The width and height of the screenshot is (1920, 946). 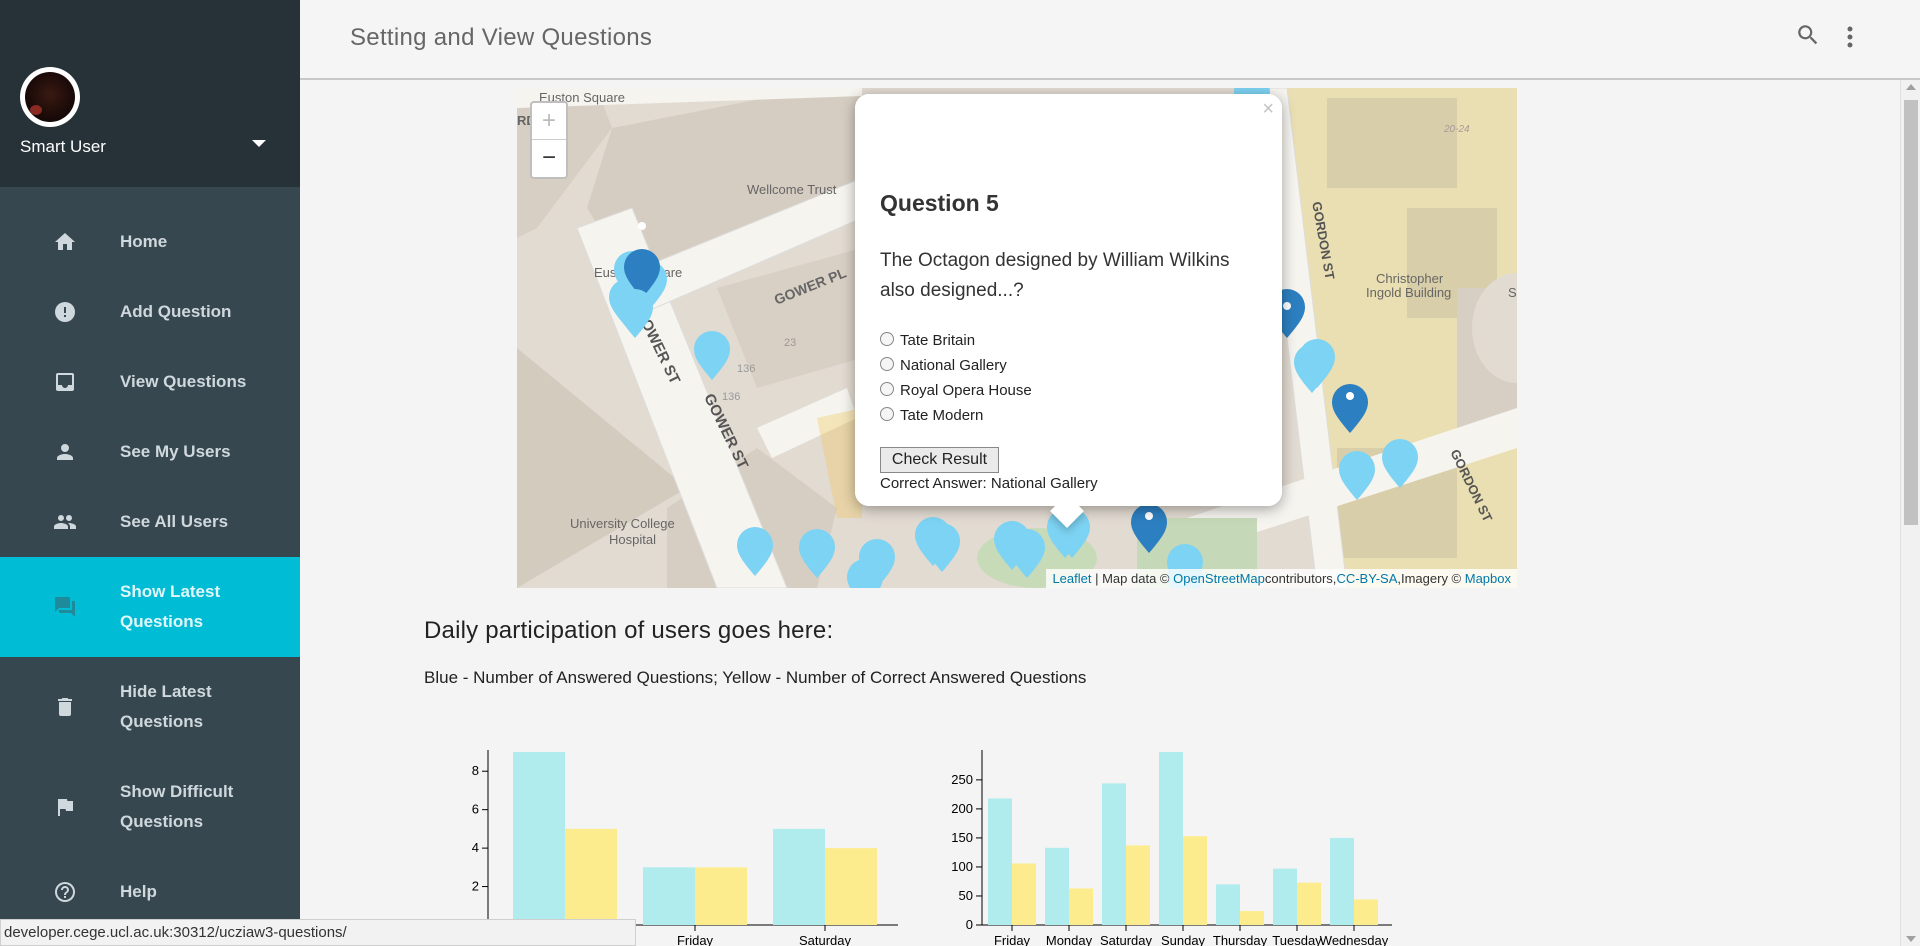 What do you see at coordinates (1911, 939) in the screenshot?
I see `scroll-down-arrow` at bounding box center [1911, 939].